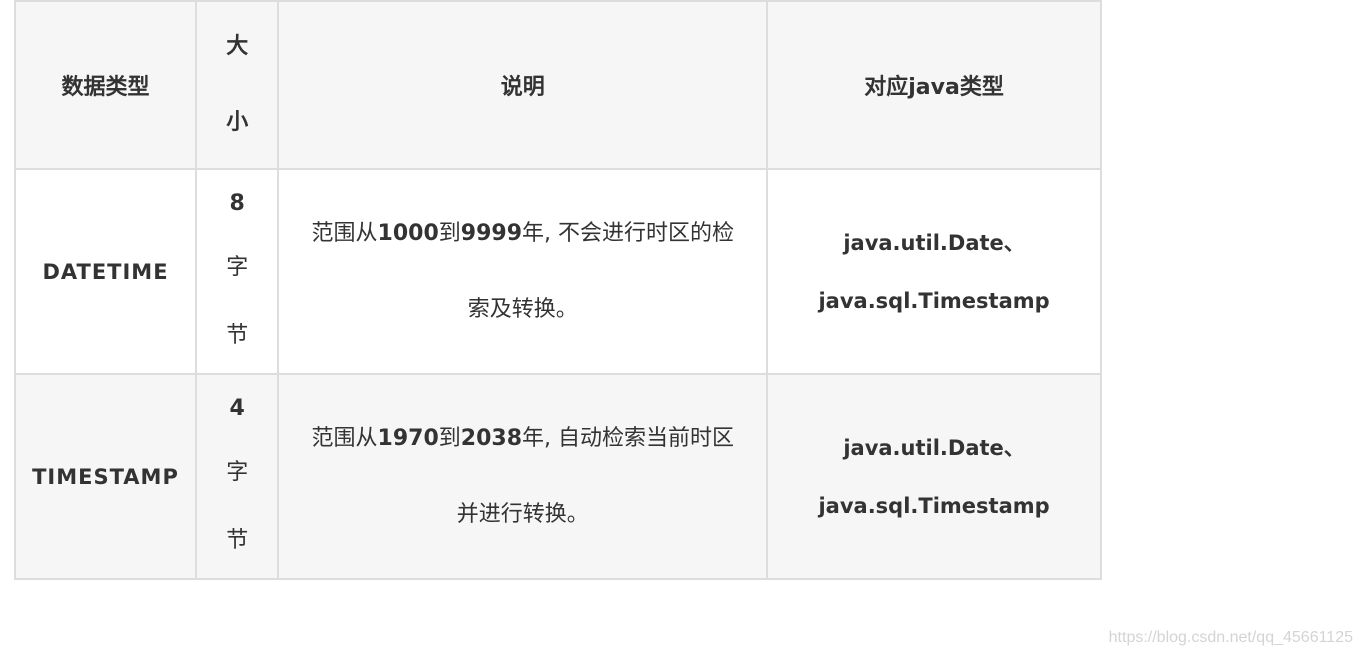 This screenshot has width=1361, height=657. I want to click on header-size-label: 大小, so click(237, 84).